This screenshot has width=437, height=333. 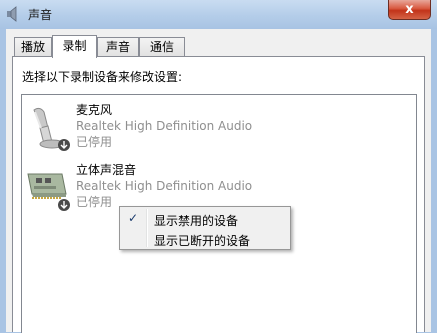 What do you see at coordinates (74, 46) in the screenshot?
I see `tab-recording: 录制` at bounding box center [74, 46].